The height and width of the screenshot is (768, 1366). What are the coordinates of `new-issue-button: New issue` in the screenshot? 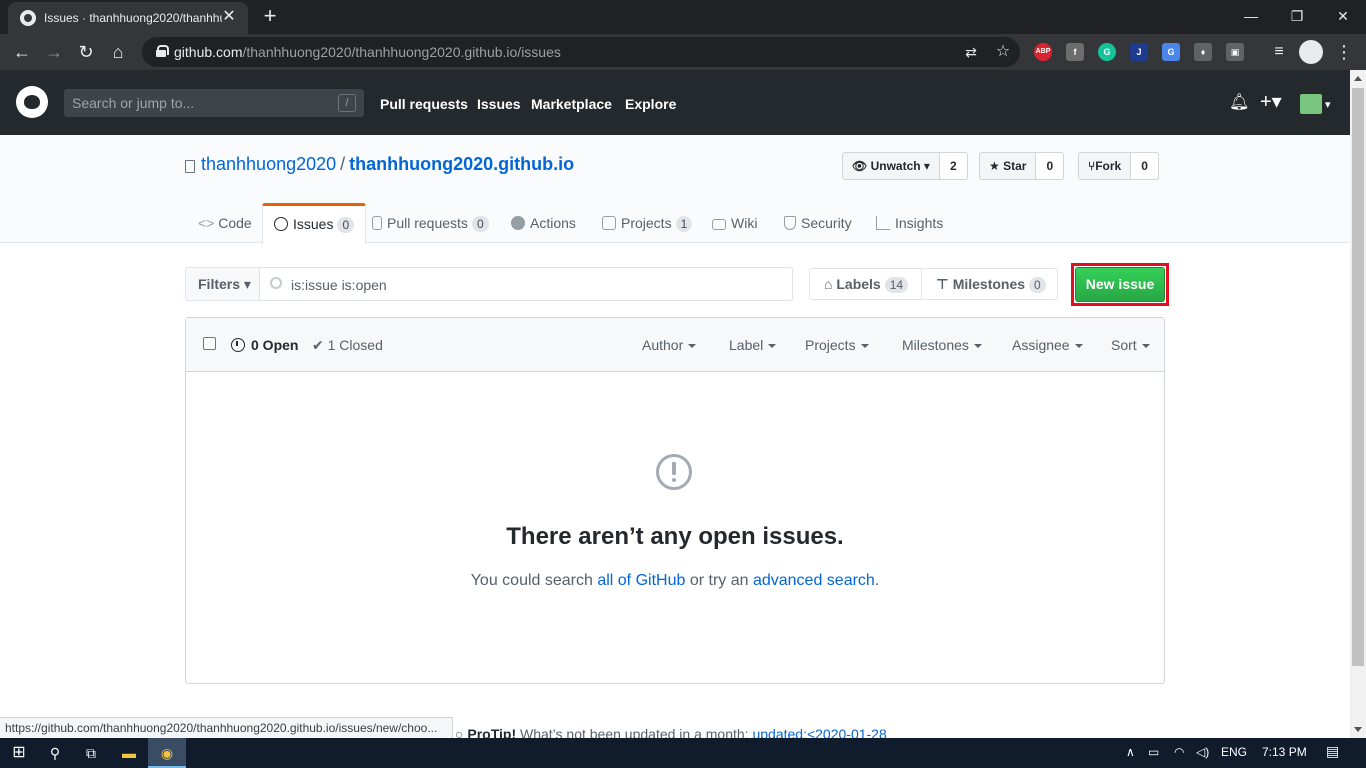 It's located at (1120, 284).